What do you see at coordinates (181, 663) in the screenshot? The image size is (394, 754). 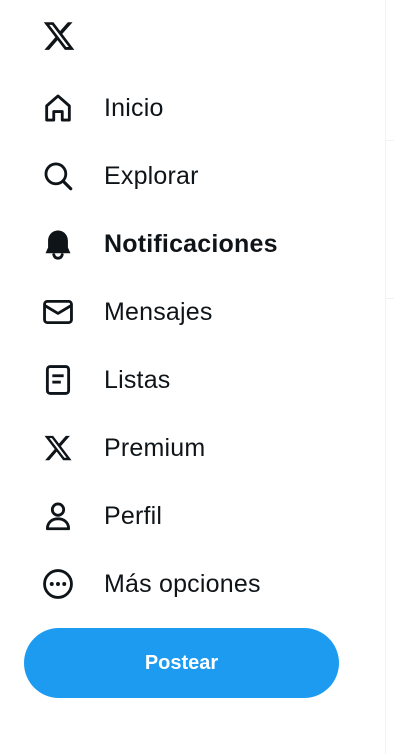 I see `post-button: Postear` at bounding box center [181, 663].